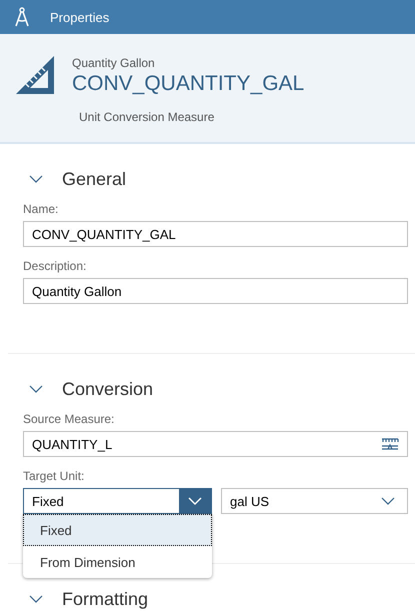  I want to click on select-field: gal US, so click(314, 501).